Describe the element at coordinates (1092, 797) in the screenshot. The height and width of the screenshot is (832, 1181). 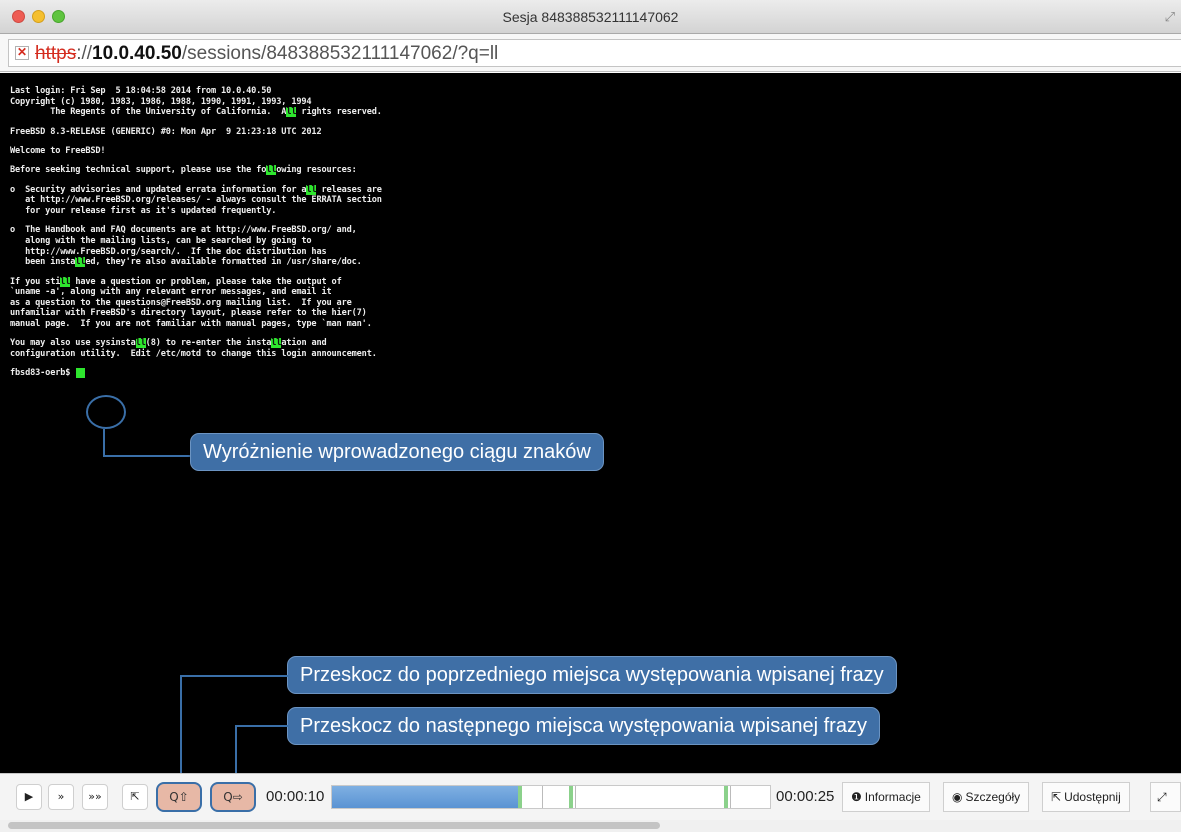
I see `tab-share-label: Udostępnij` at that location.